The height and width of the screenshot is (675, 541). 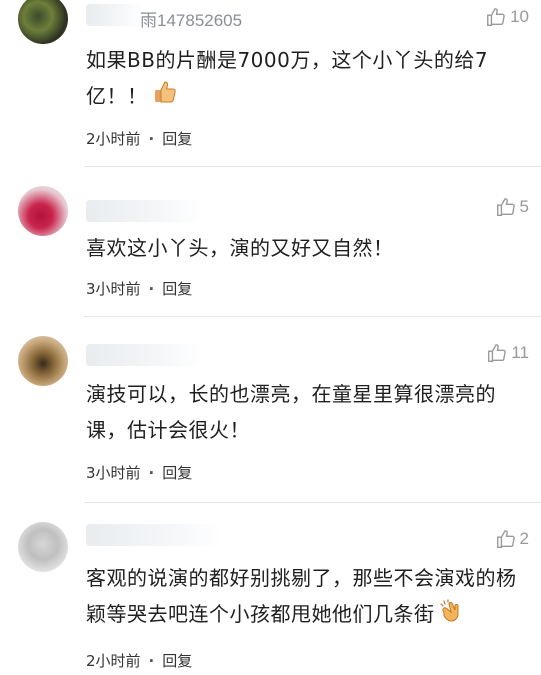 What do you see at coordinates (307, 597) in the screenshot?
I see `comment-text-wrap: 客观的说演的都好别挑剔了，那些不会演戏的杨颖等哭去吧连个小孩都甩她他们几条街` at bounding box center [307, 597].